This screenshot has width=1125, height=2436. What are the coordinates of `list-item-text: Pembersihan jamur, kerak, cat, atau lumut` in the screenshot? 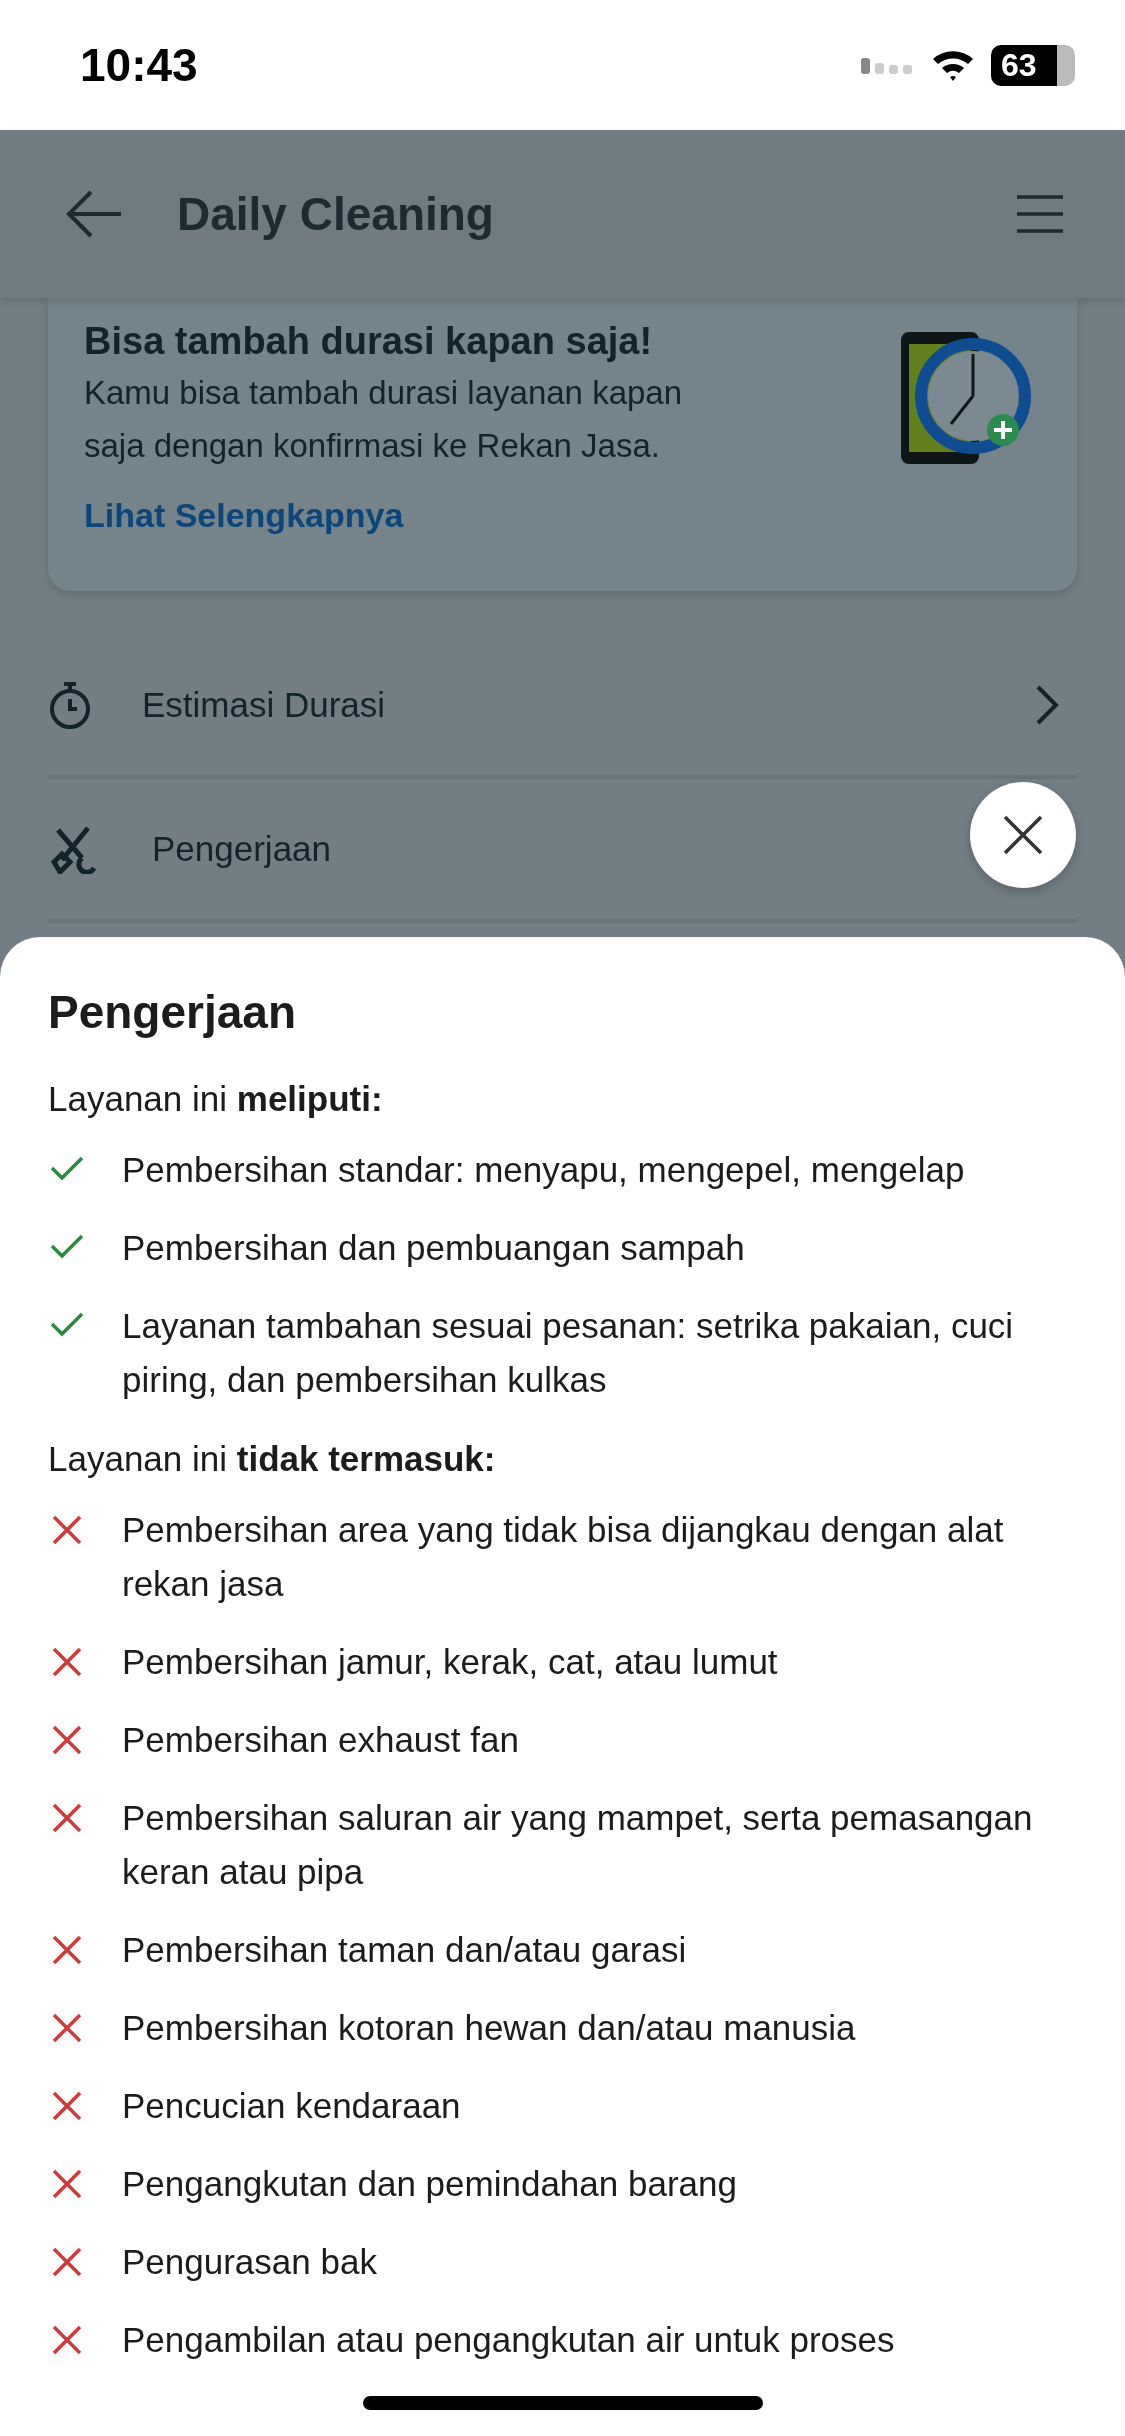 It's located at (450, 1662).